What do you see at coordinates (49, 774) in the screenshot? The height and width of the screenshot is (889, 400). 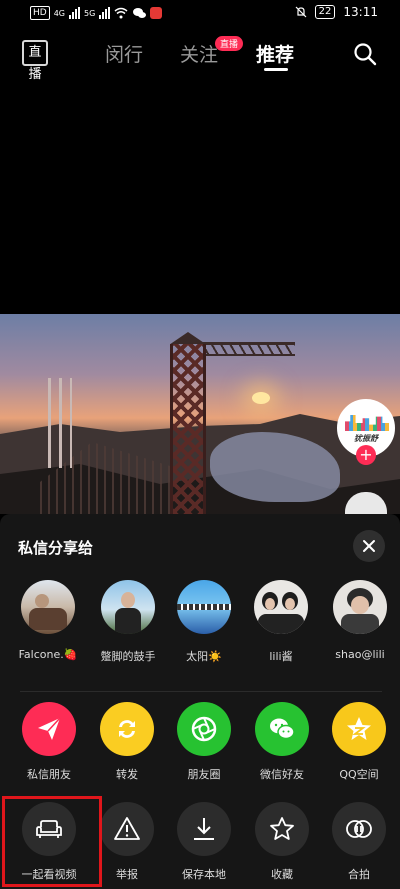 I see `app-label: 私信朋友` at bounding box center [49, 774].